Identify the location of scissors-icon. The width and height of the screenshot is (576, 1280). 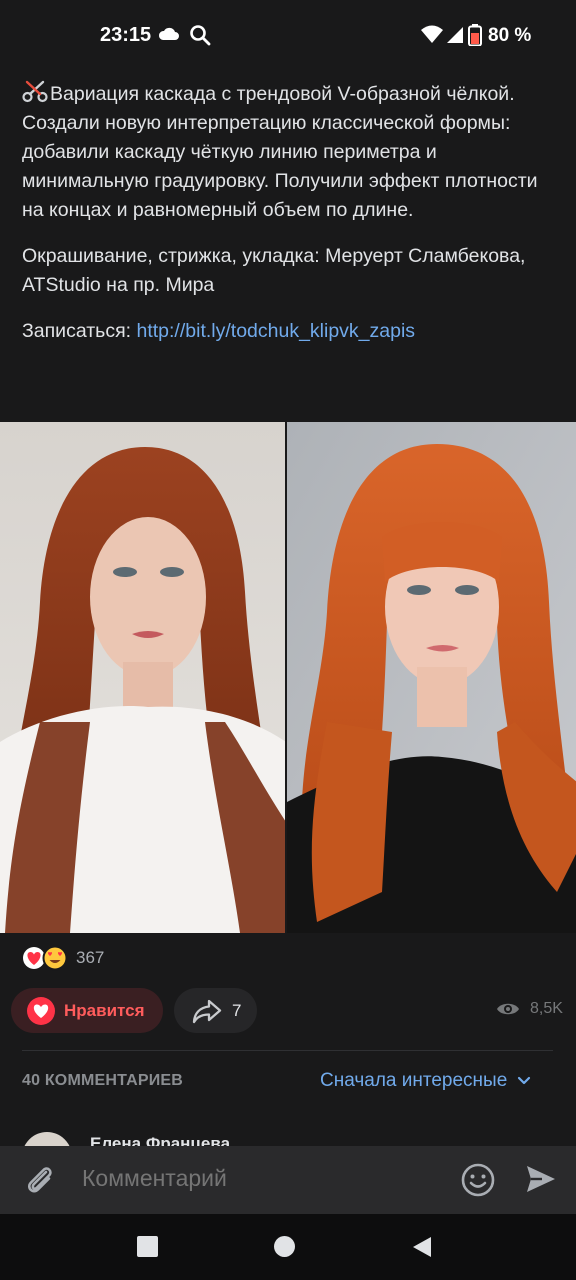
(35, 91).